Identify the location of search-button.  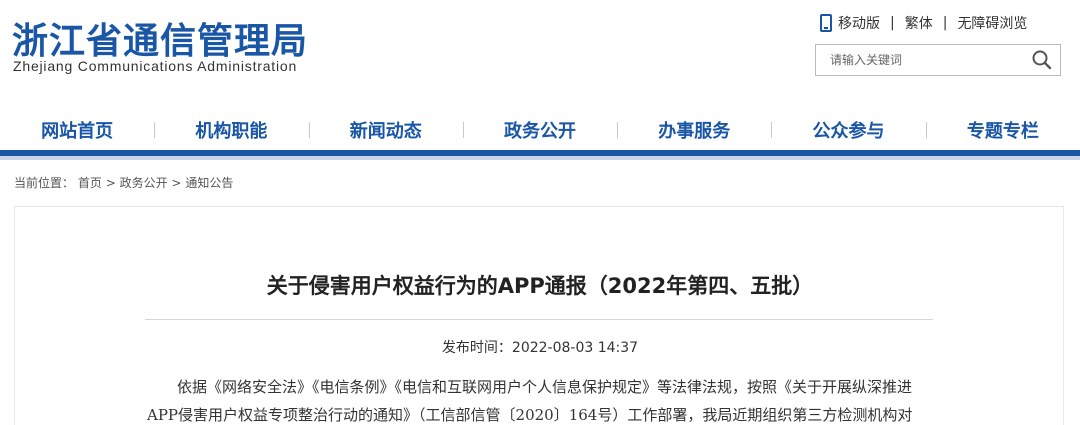
(1042, 60).